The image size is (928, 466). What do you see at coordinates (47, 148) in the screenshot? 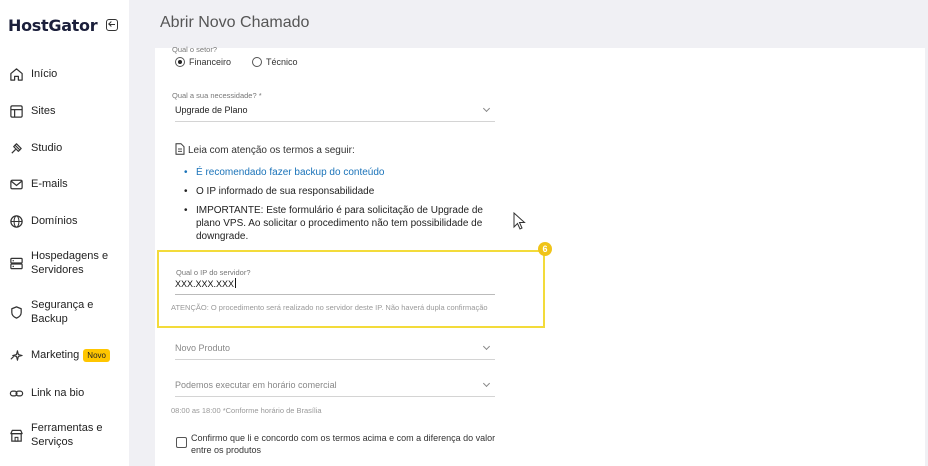
I see `sidebar-item-label: Studio` at bounding box center [47, 148].